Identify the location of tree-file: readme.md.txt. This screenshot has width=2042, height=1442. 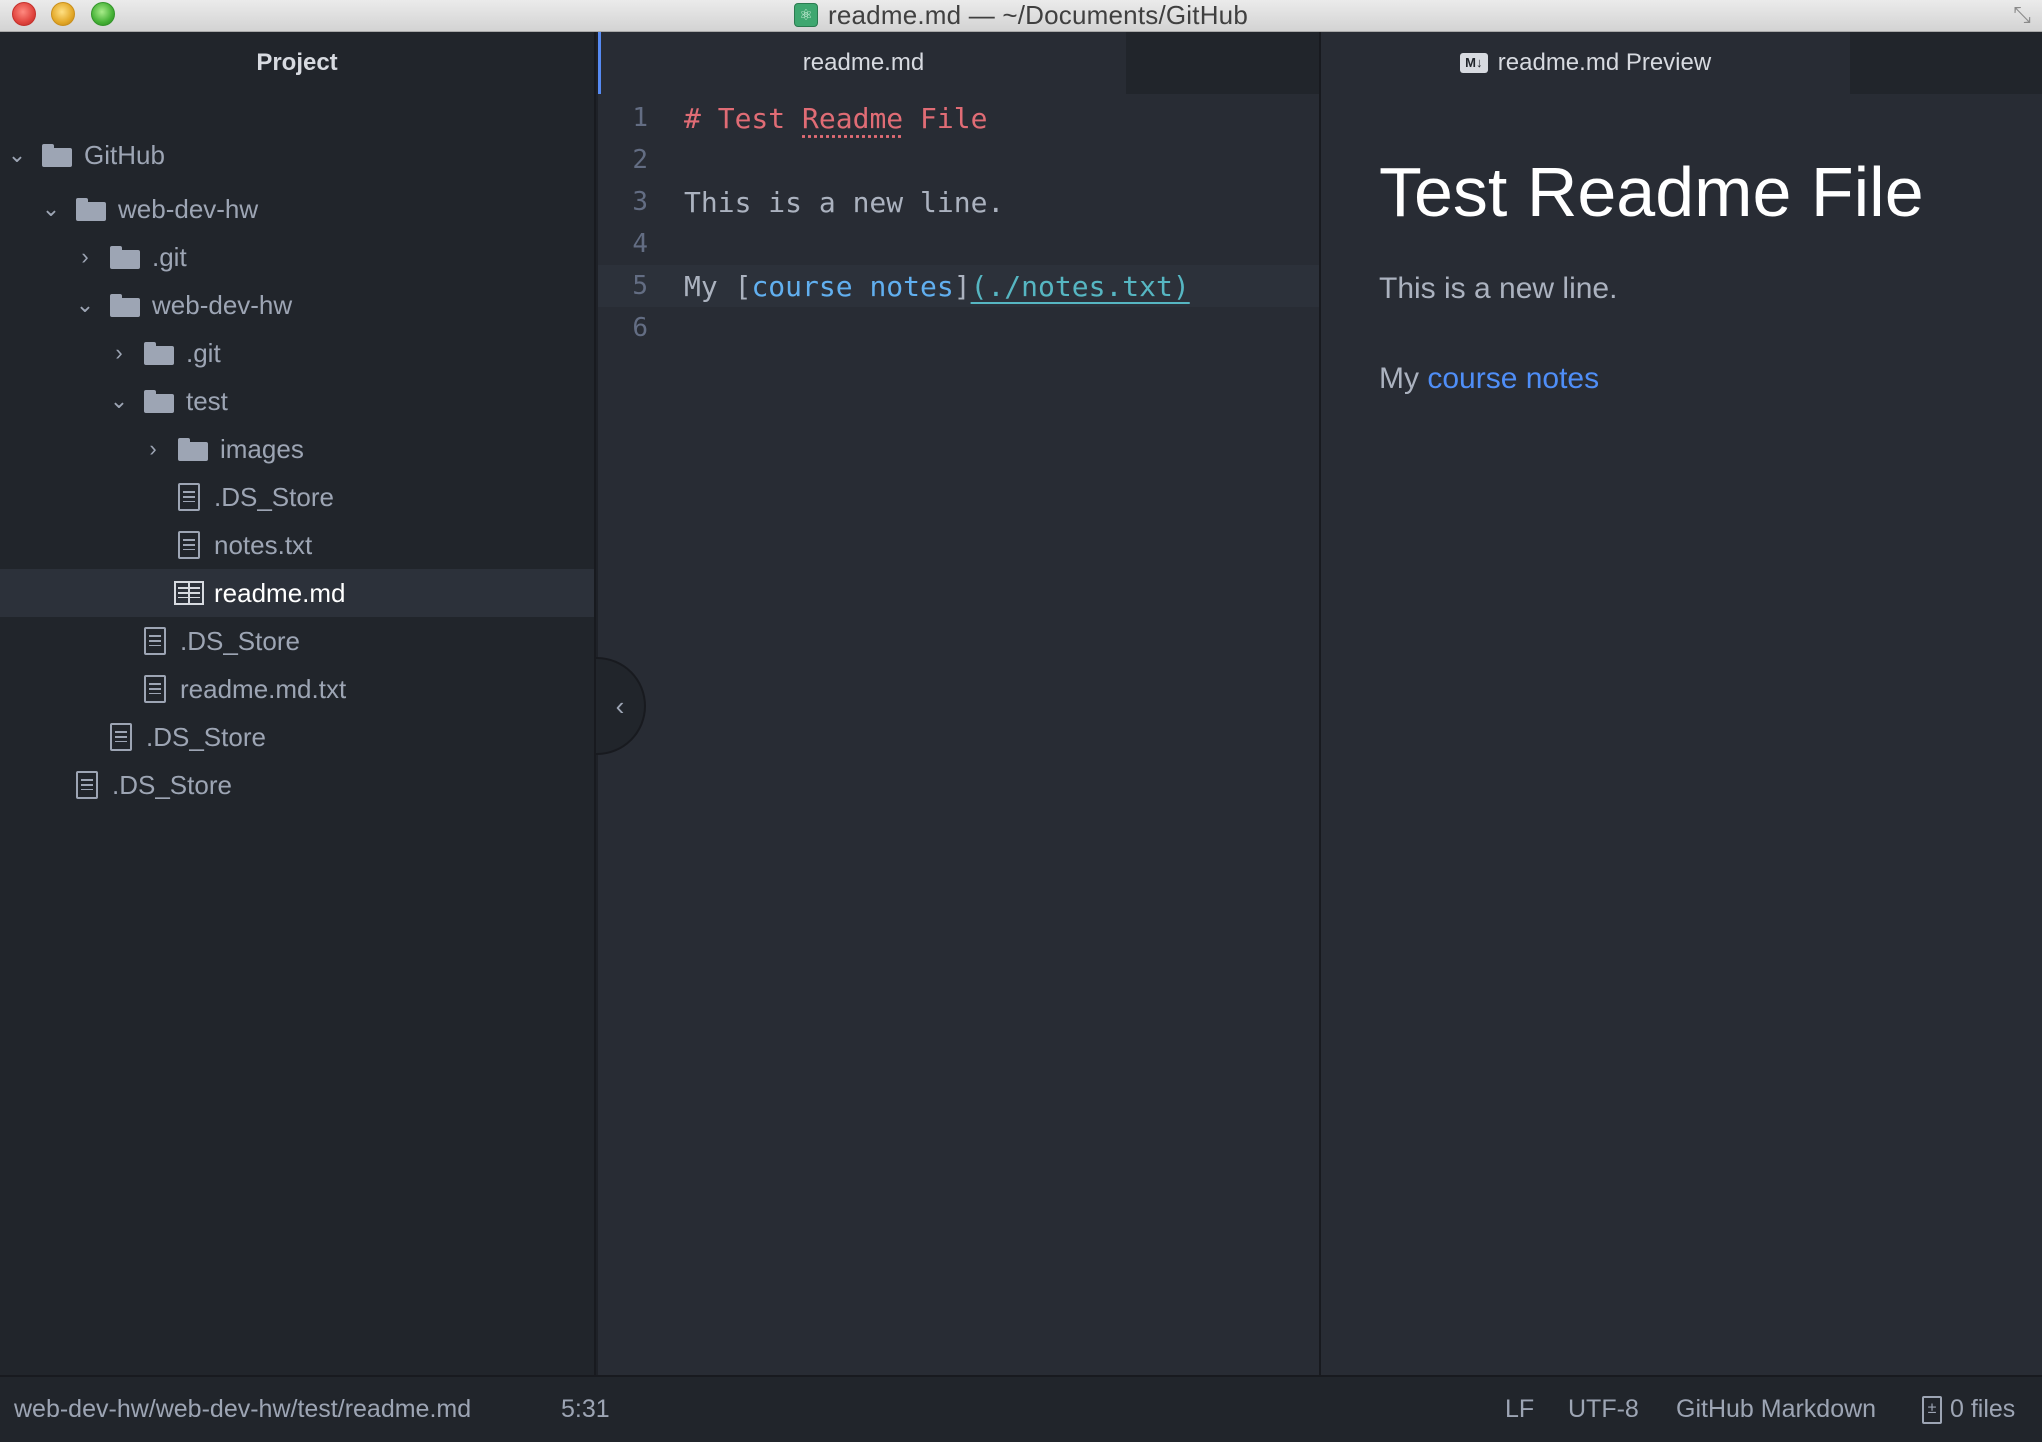
(297, 689).